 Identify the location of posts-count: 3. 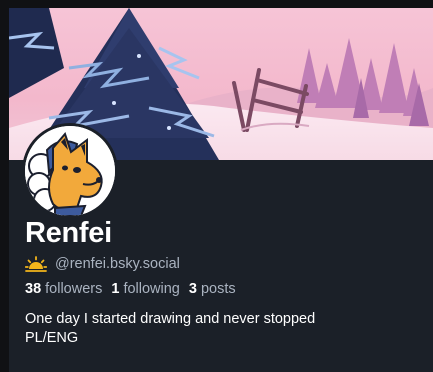
(192, 289).